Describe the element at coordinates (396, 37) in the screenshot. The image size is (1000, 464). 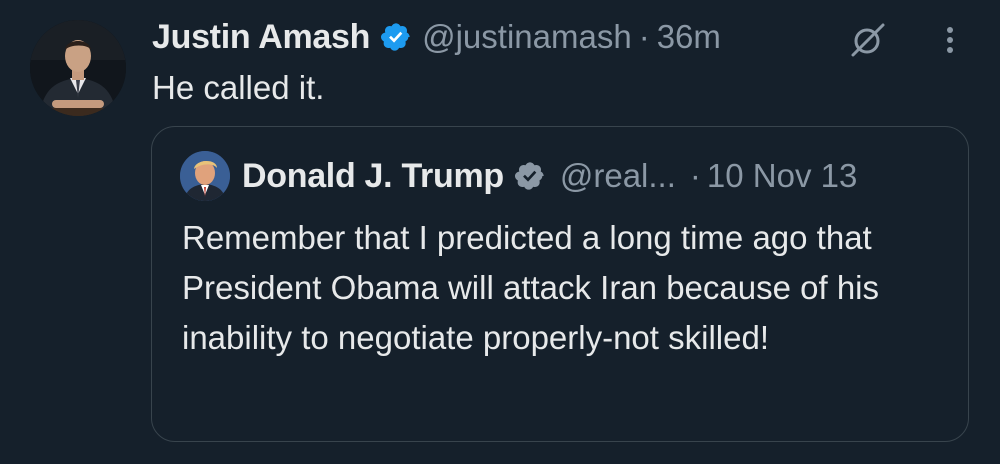
I see `verified-badge-icon` at that location.